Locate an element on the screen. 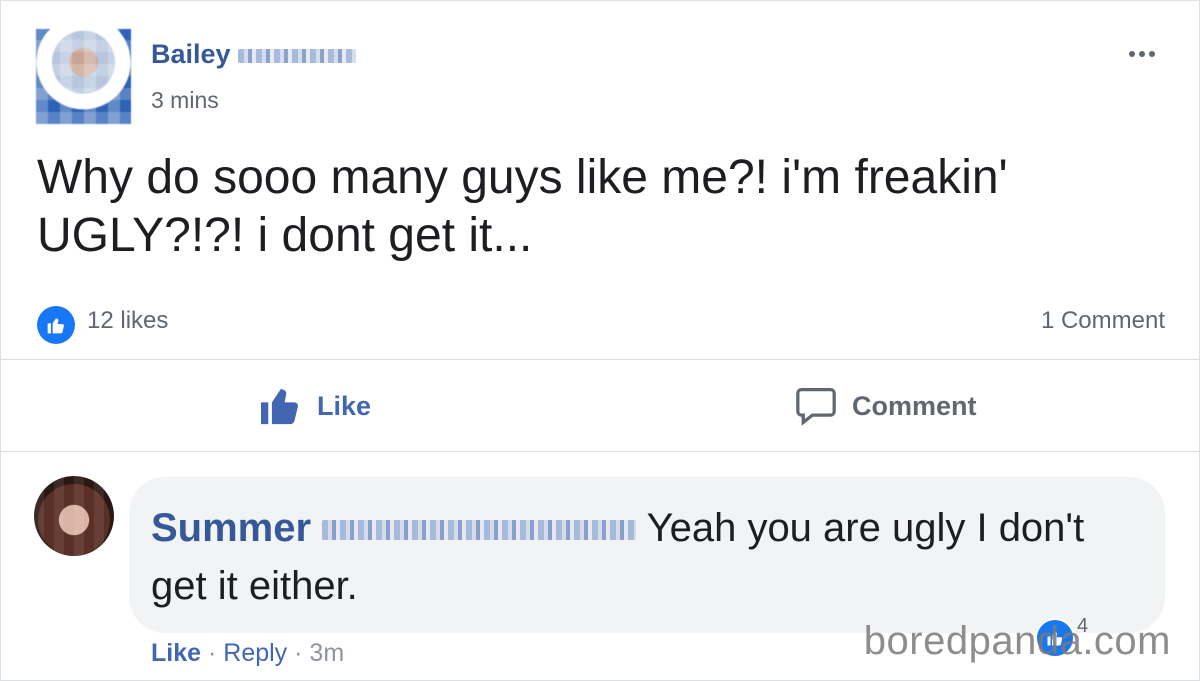  comments-count: 1 Comment is located at coordinates (1103, 321).